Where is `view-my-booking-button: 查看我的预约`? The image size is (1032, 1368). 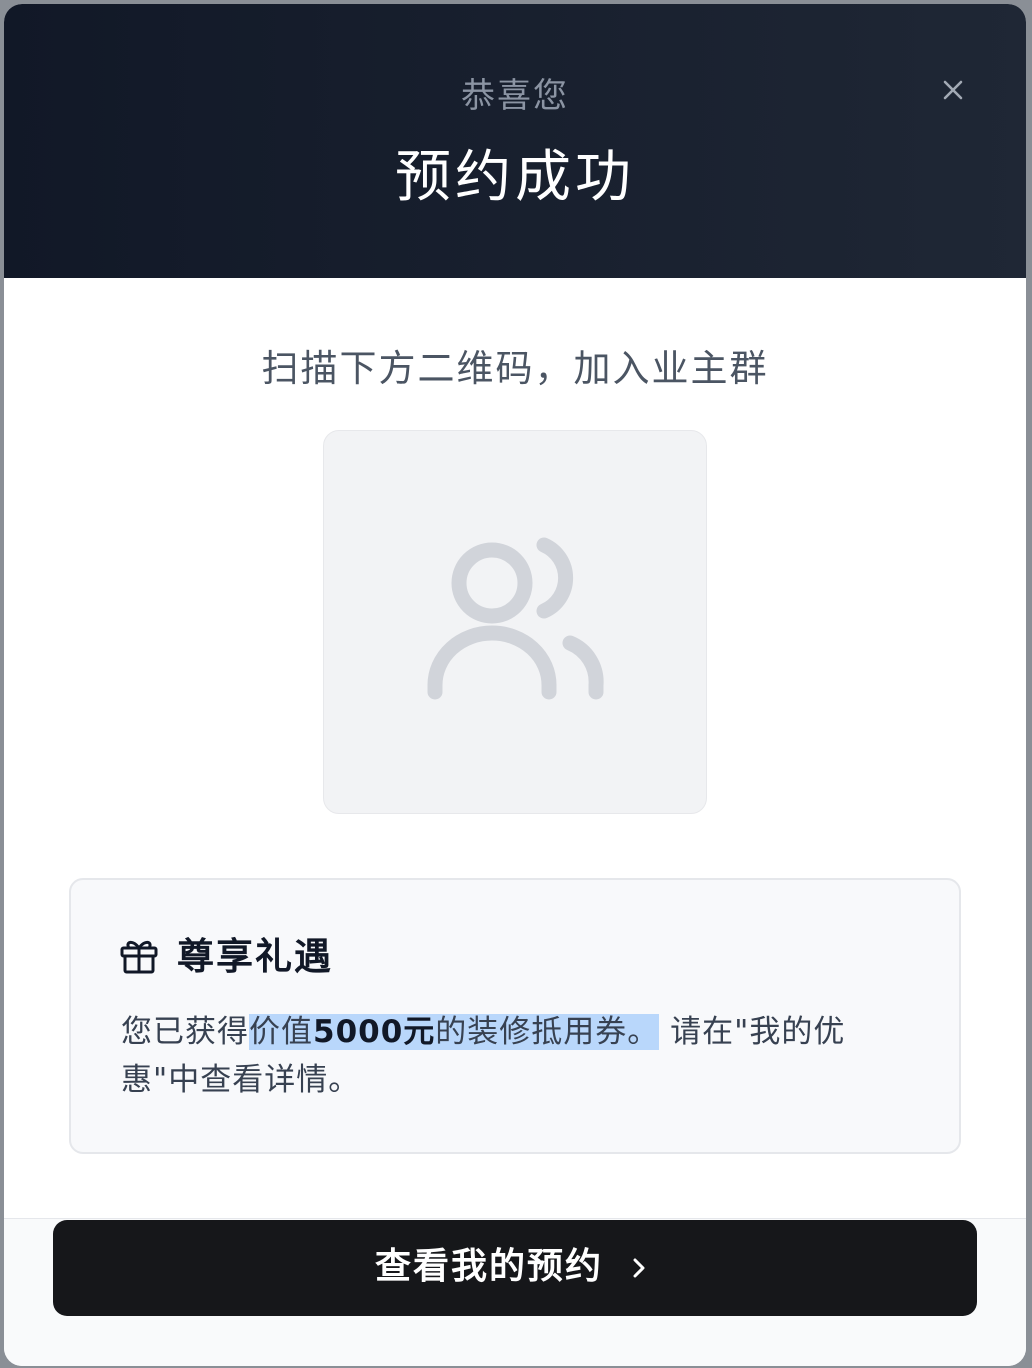 view-my-booking-button: 查看我的预约 is located at coordinates (515, 1268).